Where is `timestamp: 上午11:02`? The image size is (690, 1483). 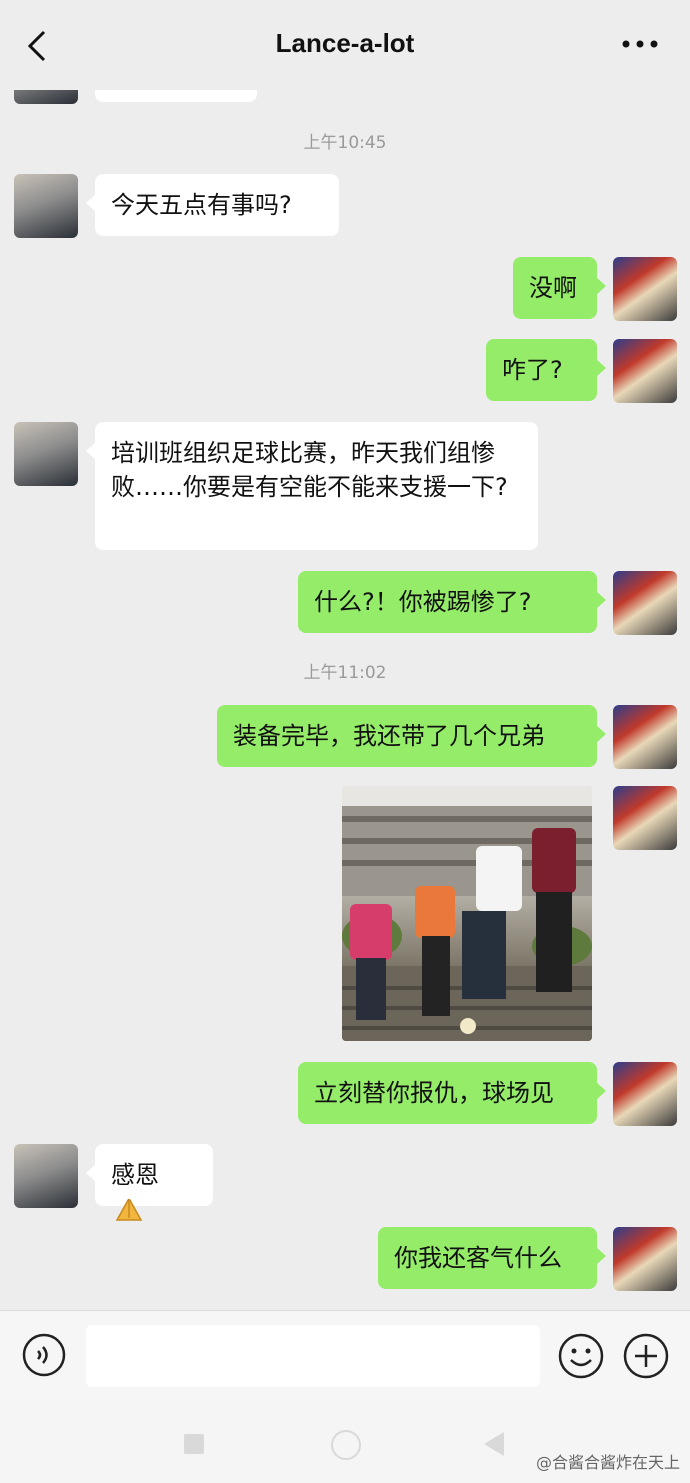
timestamp: 上午11:02 is located at coordinates (345, 673).